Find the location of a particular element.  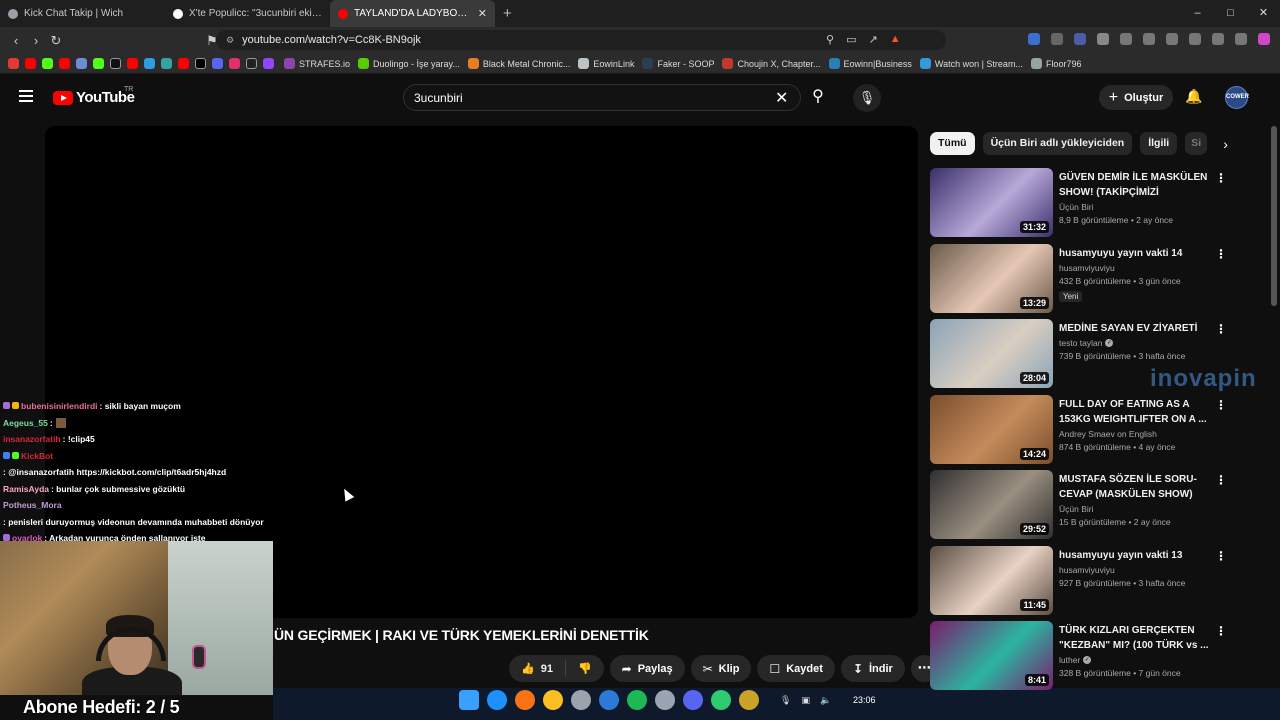

download-button: ↧ İndir is located at coordinates (872, 668).